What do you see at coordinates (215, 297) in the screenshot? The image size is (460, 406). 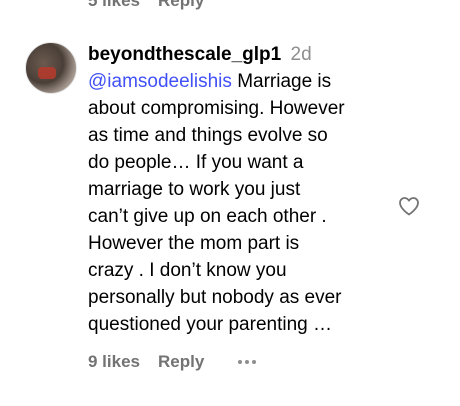 I see `comment-line: personally but nobody as ever` at bounding box center [215, 297].